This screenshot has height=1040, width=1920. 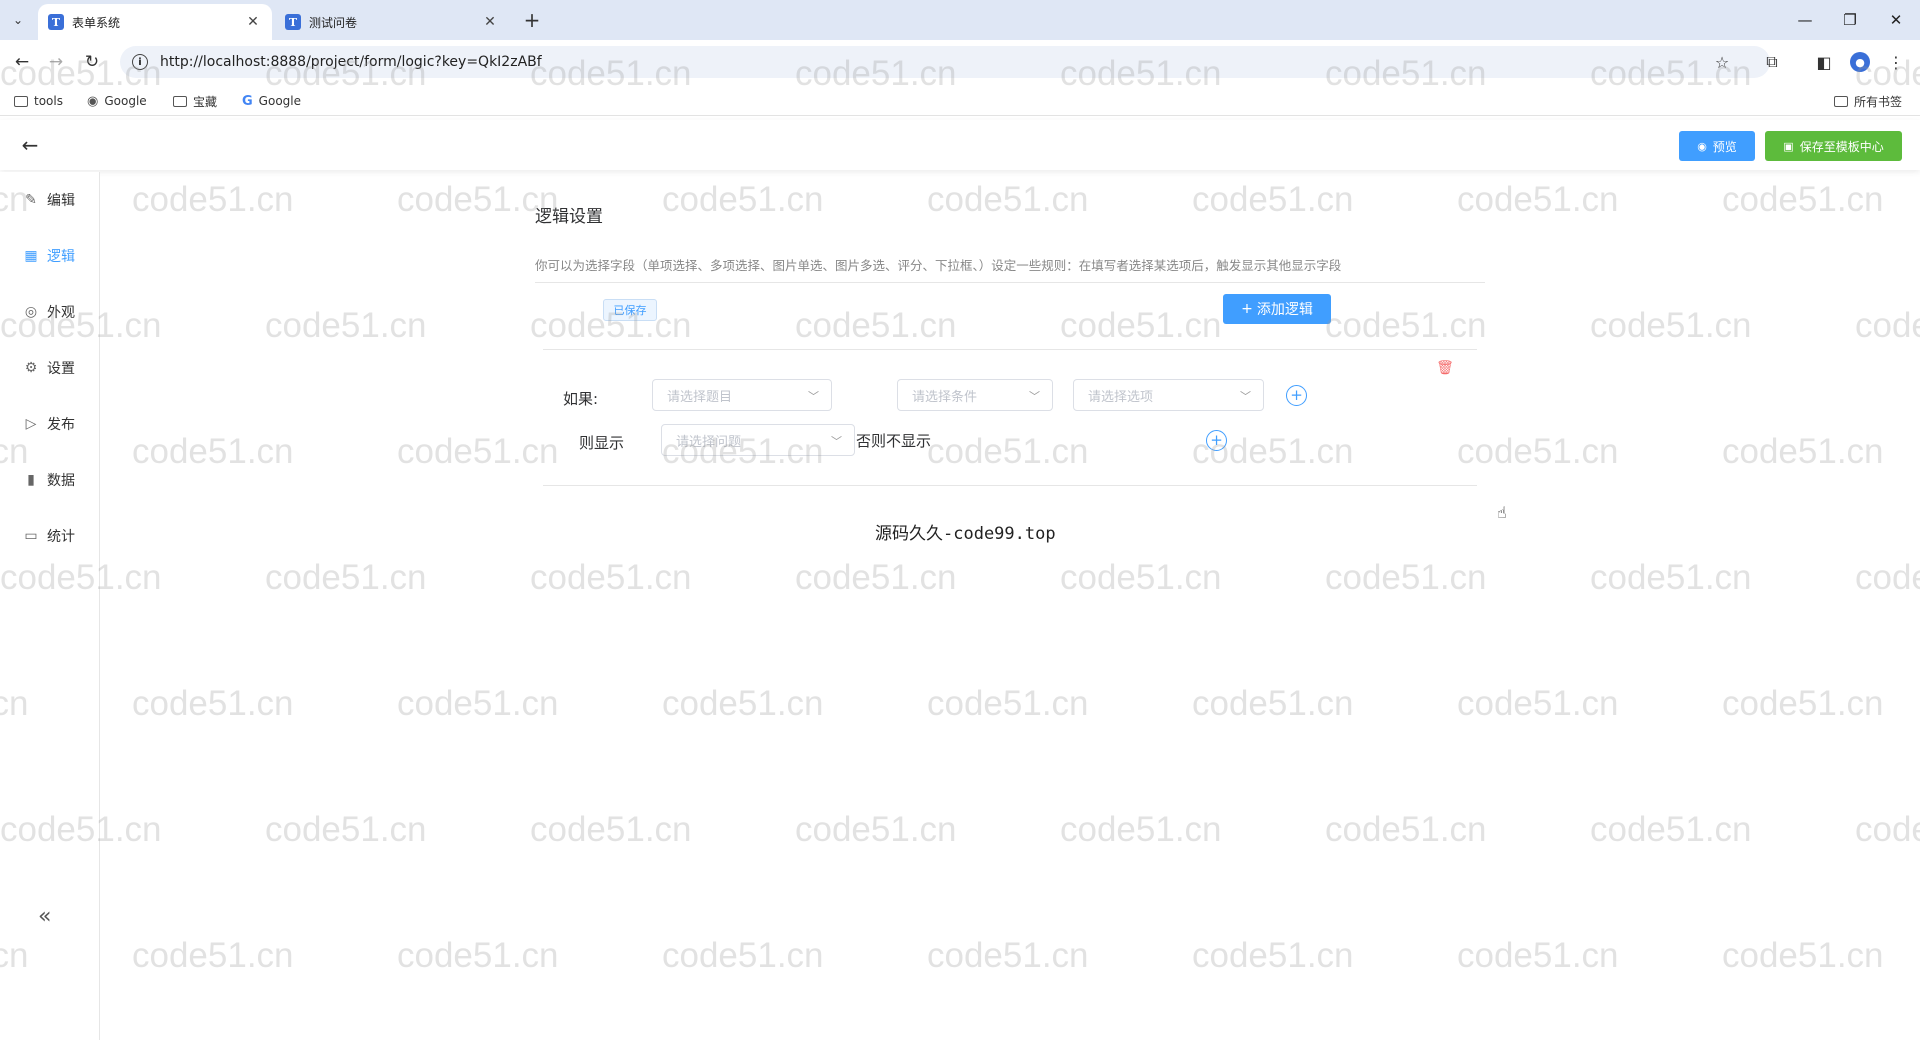 What do you see at coordinates (92, 62) in the screenshot?
I see `reload-icon: ↻` at bounding box center [92, 62].